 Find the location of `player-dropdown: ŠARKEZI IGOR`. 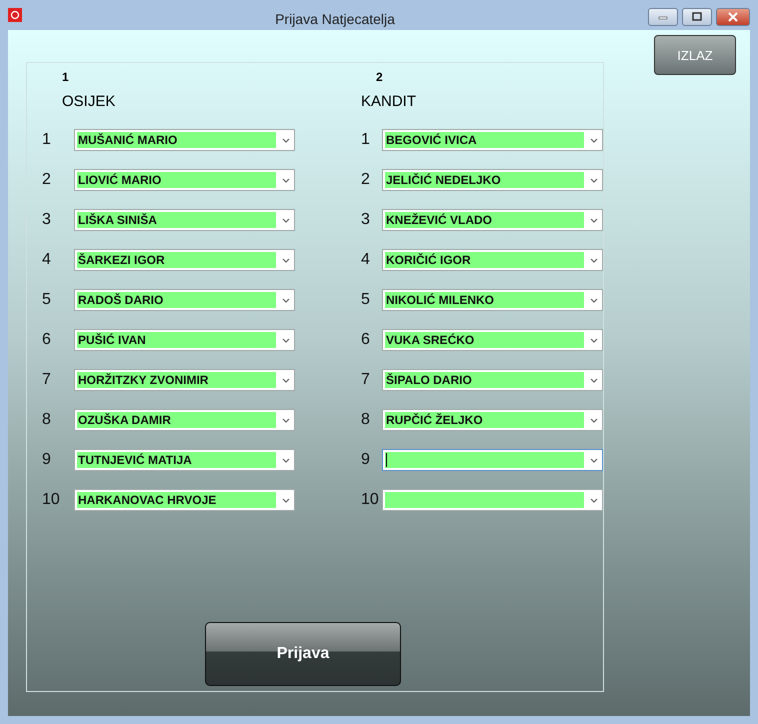

player-dropdown: ŠARKEZI IGOR is located at coordinates (184, 260).